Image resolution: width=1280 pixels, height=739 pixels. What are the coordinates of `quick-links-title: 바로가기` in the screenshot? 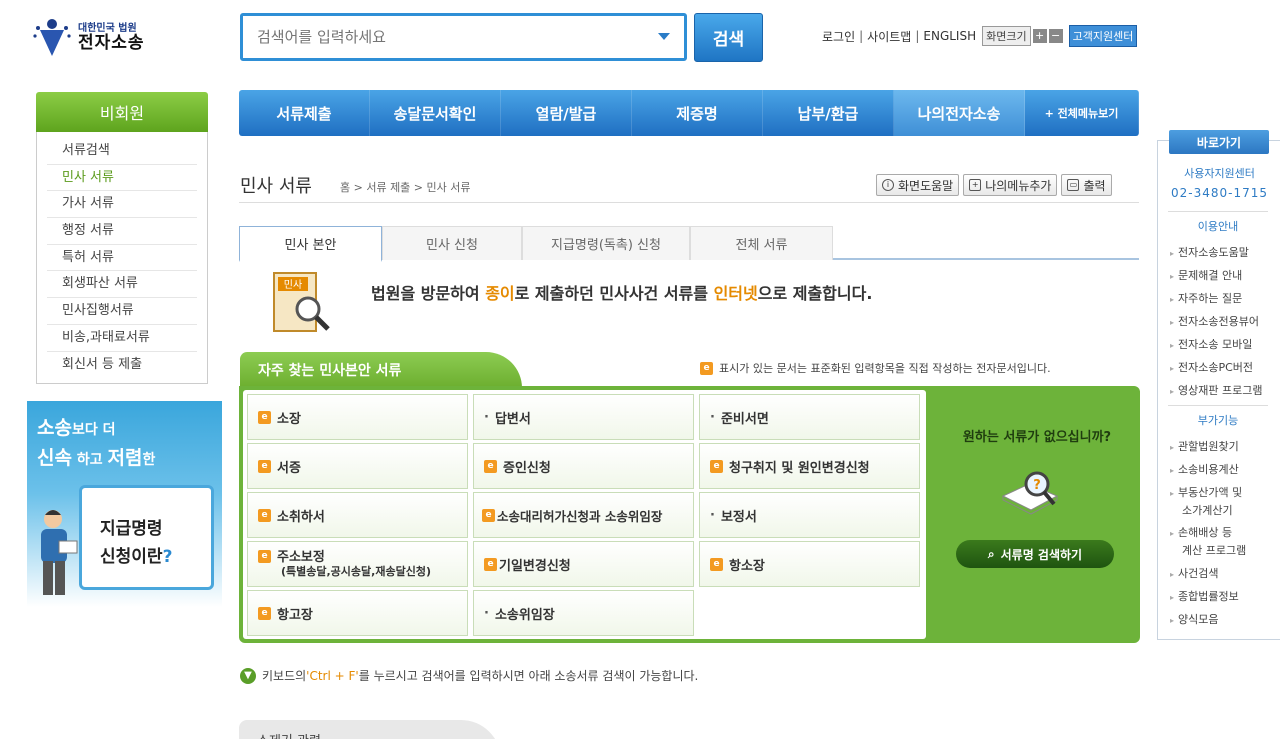 It's located at (1219, 142).